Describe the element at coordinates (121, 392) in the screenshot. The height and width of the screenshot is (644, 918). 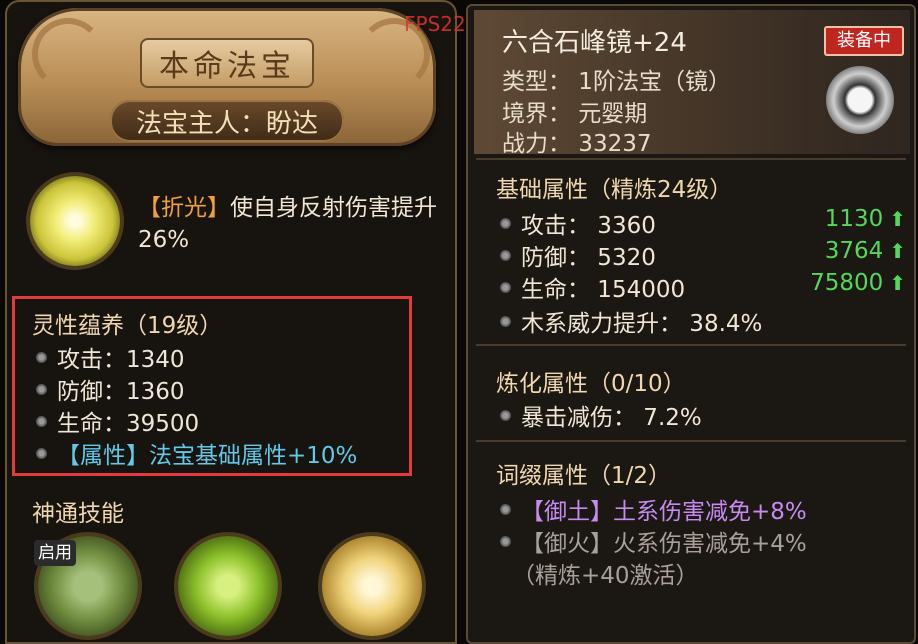
I see `nurture-defense: 防御：1360` at that location.